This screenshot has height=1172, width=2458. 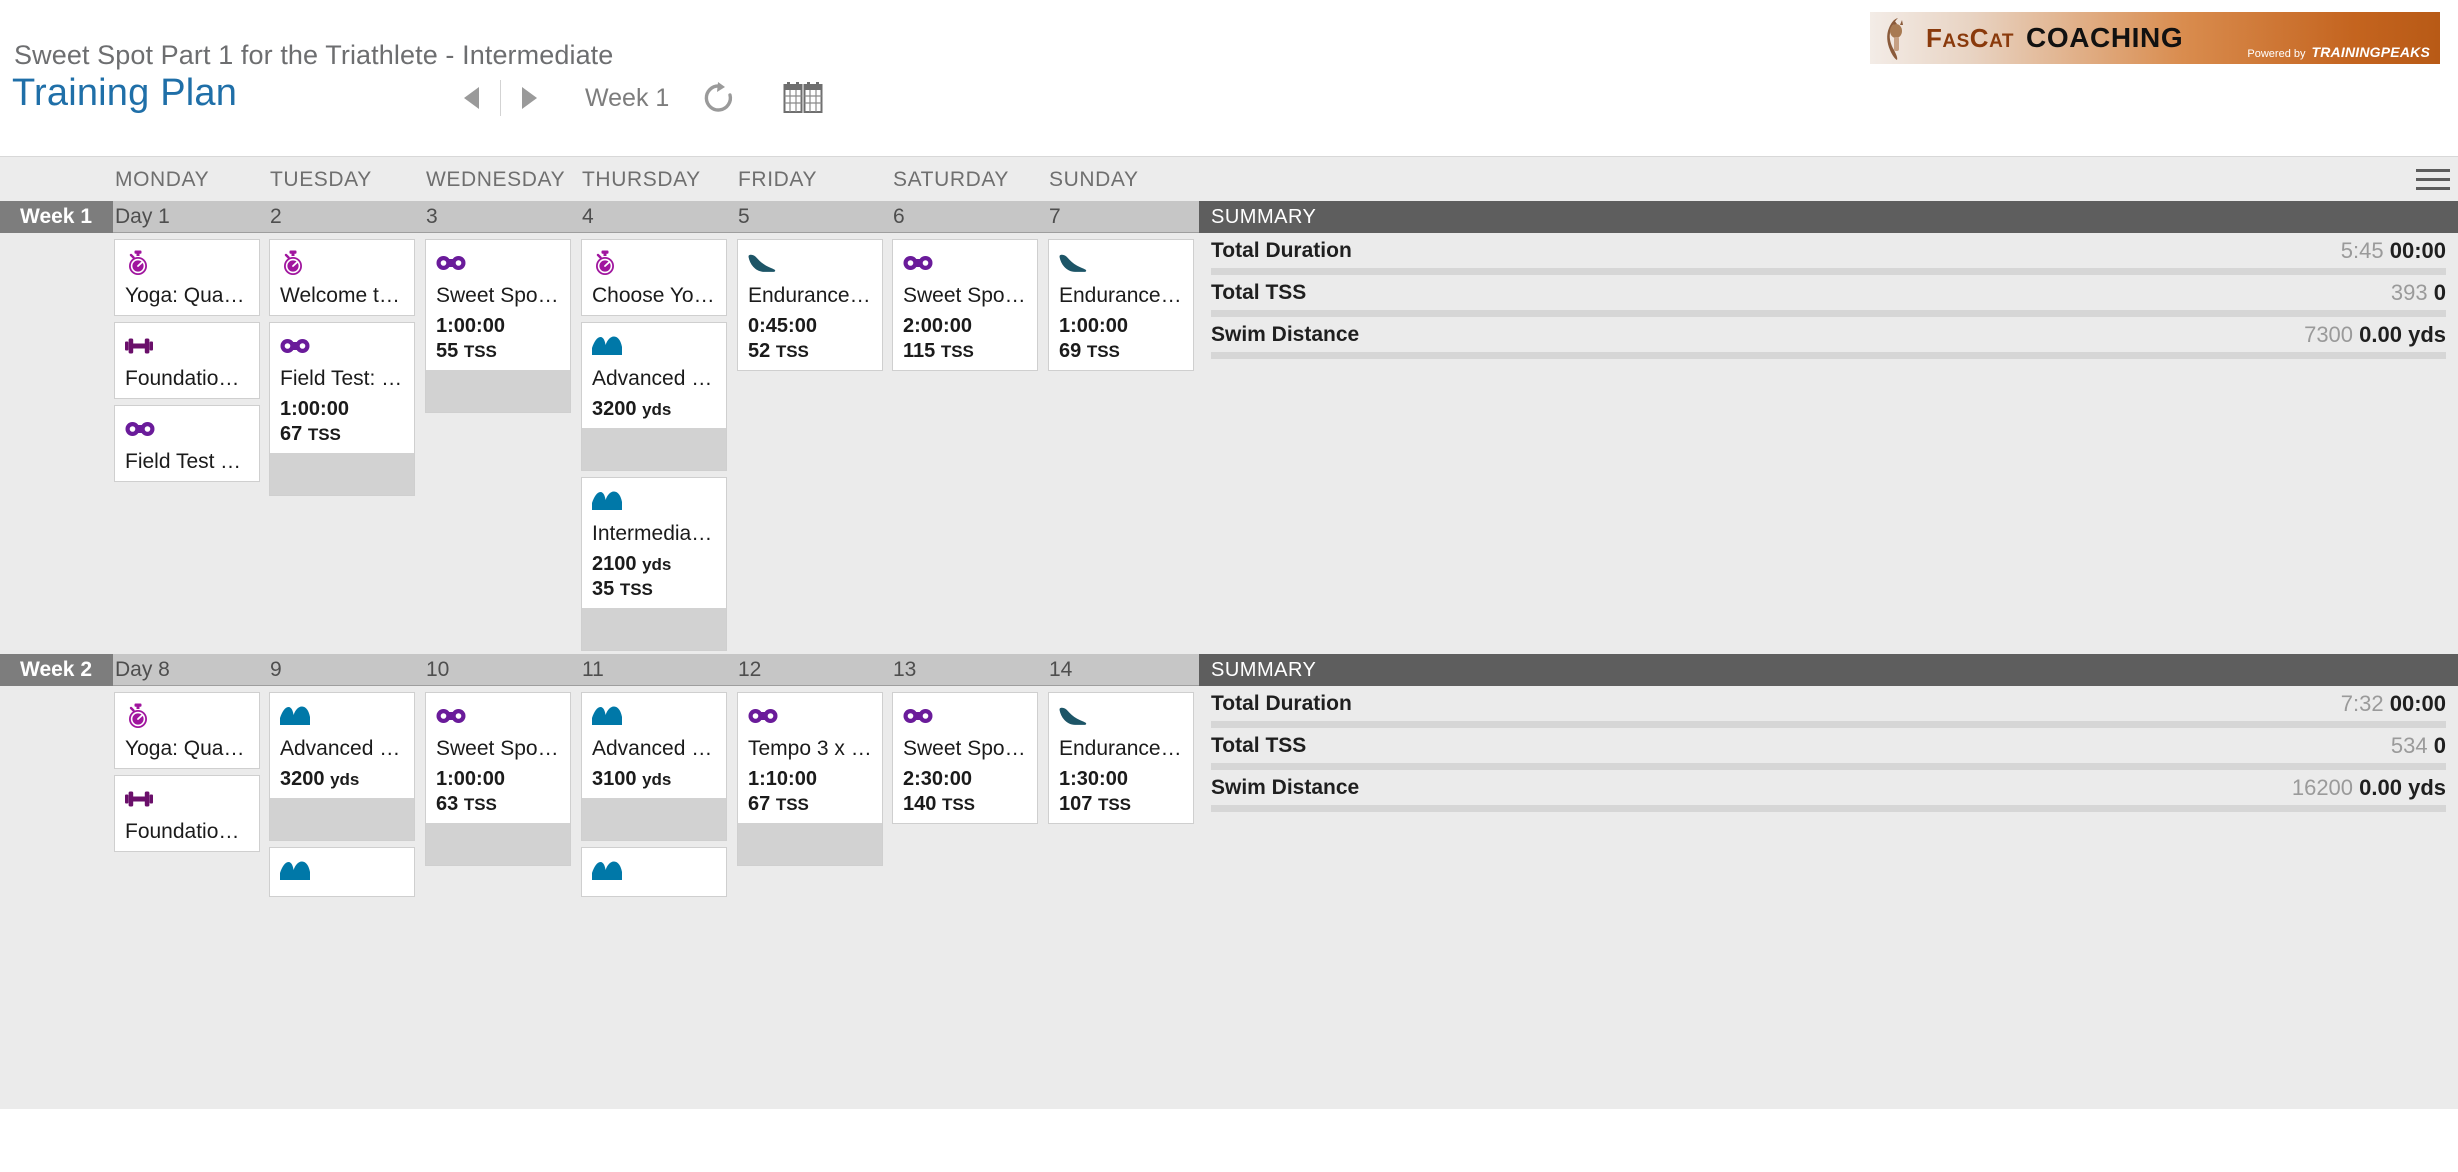 I want to click on workout-card: Advanced - Pull & ... 3200 yds, so click(x=654, y=396).